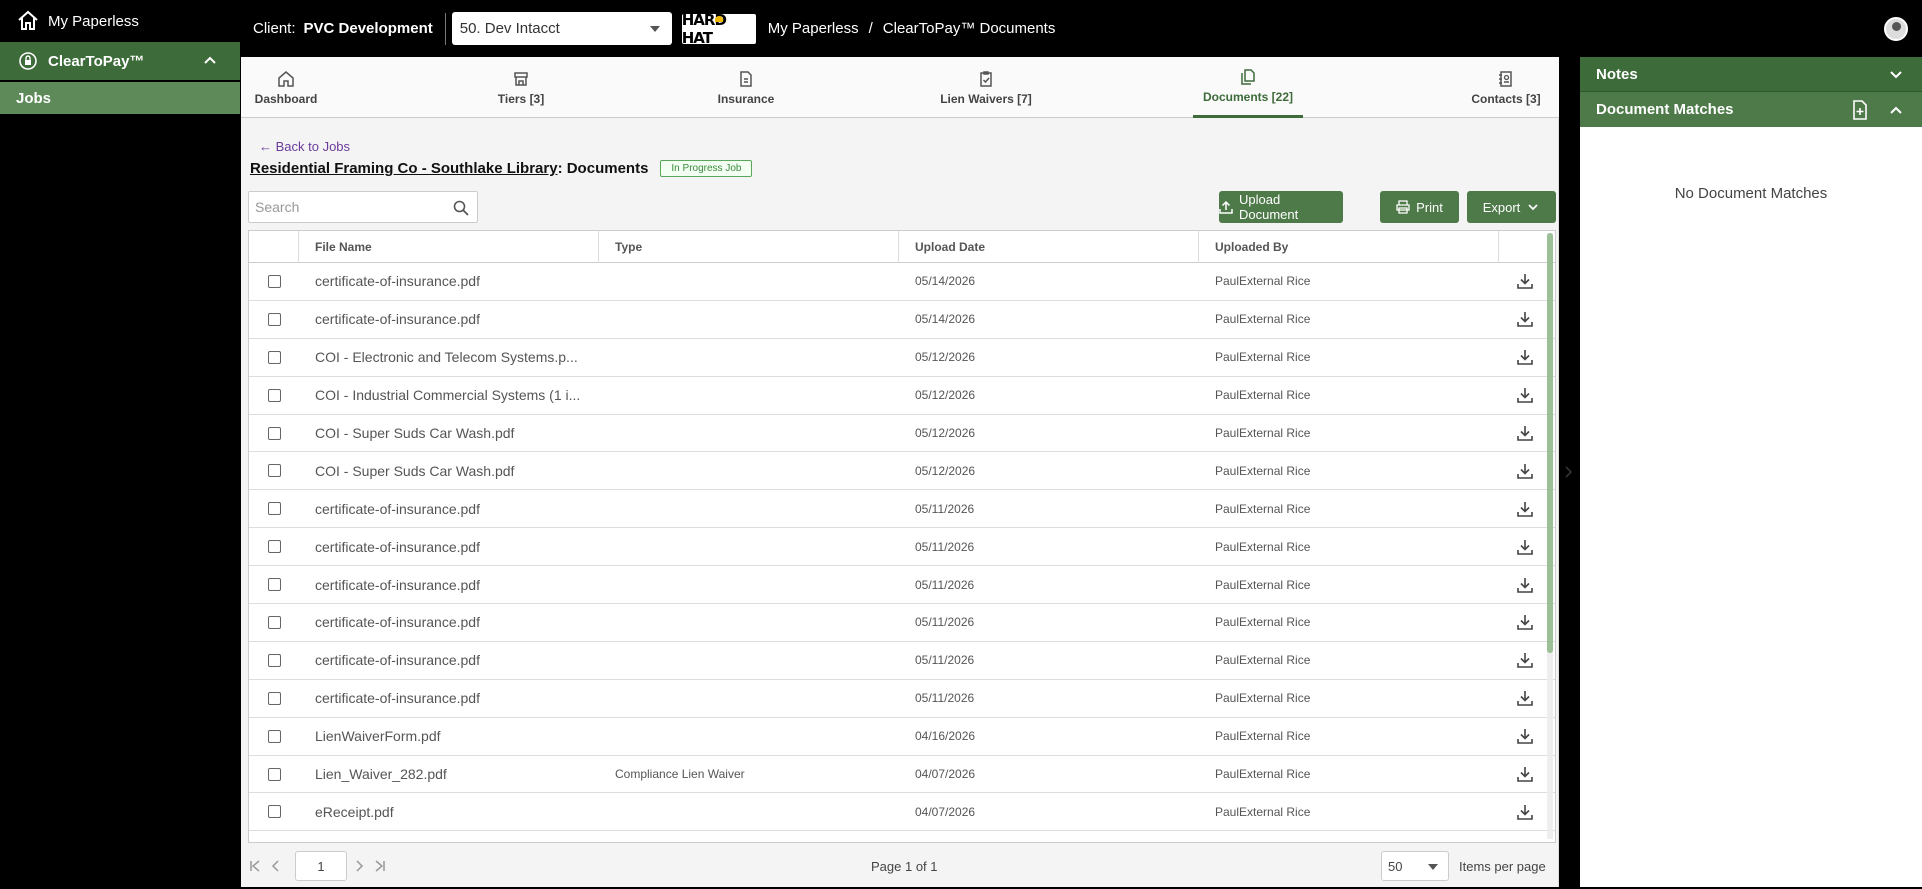  Describe the element at coordinates (120, 61) in the screenshot. I see `app-menu-cleartopay: ClearToPay™` at that location.